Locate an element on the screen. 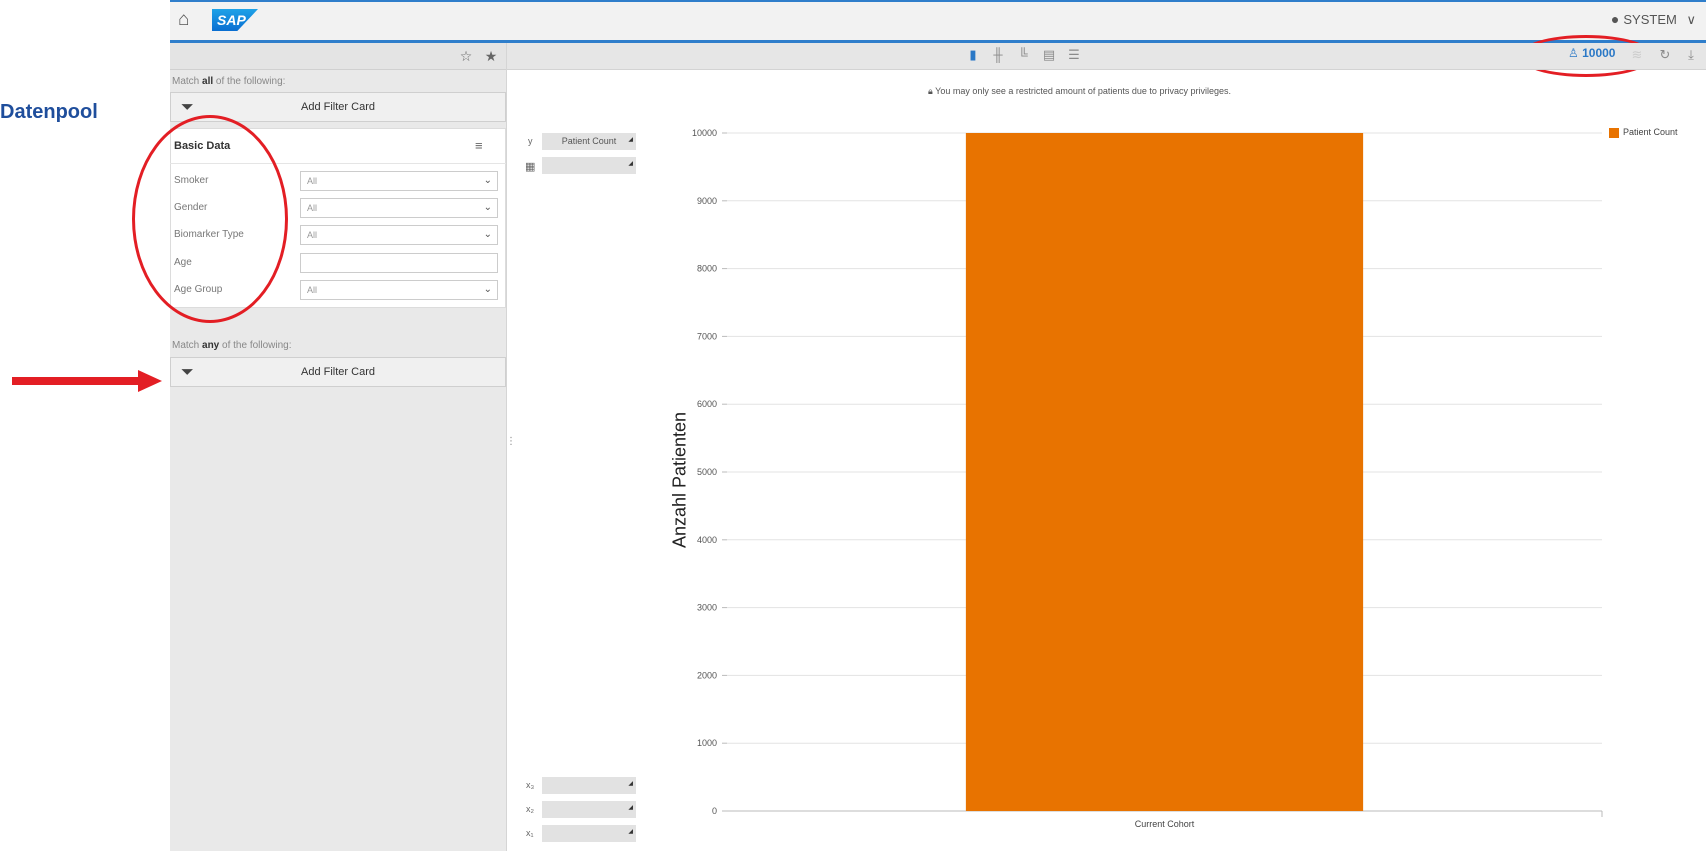 This screenshot has height=851, width=1706. y-tick-label: 5000 is located at coordinates (707, 472).